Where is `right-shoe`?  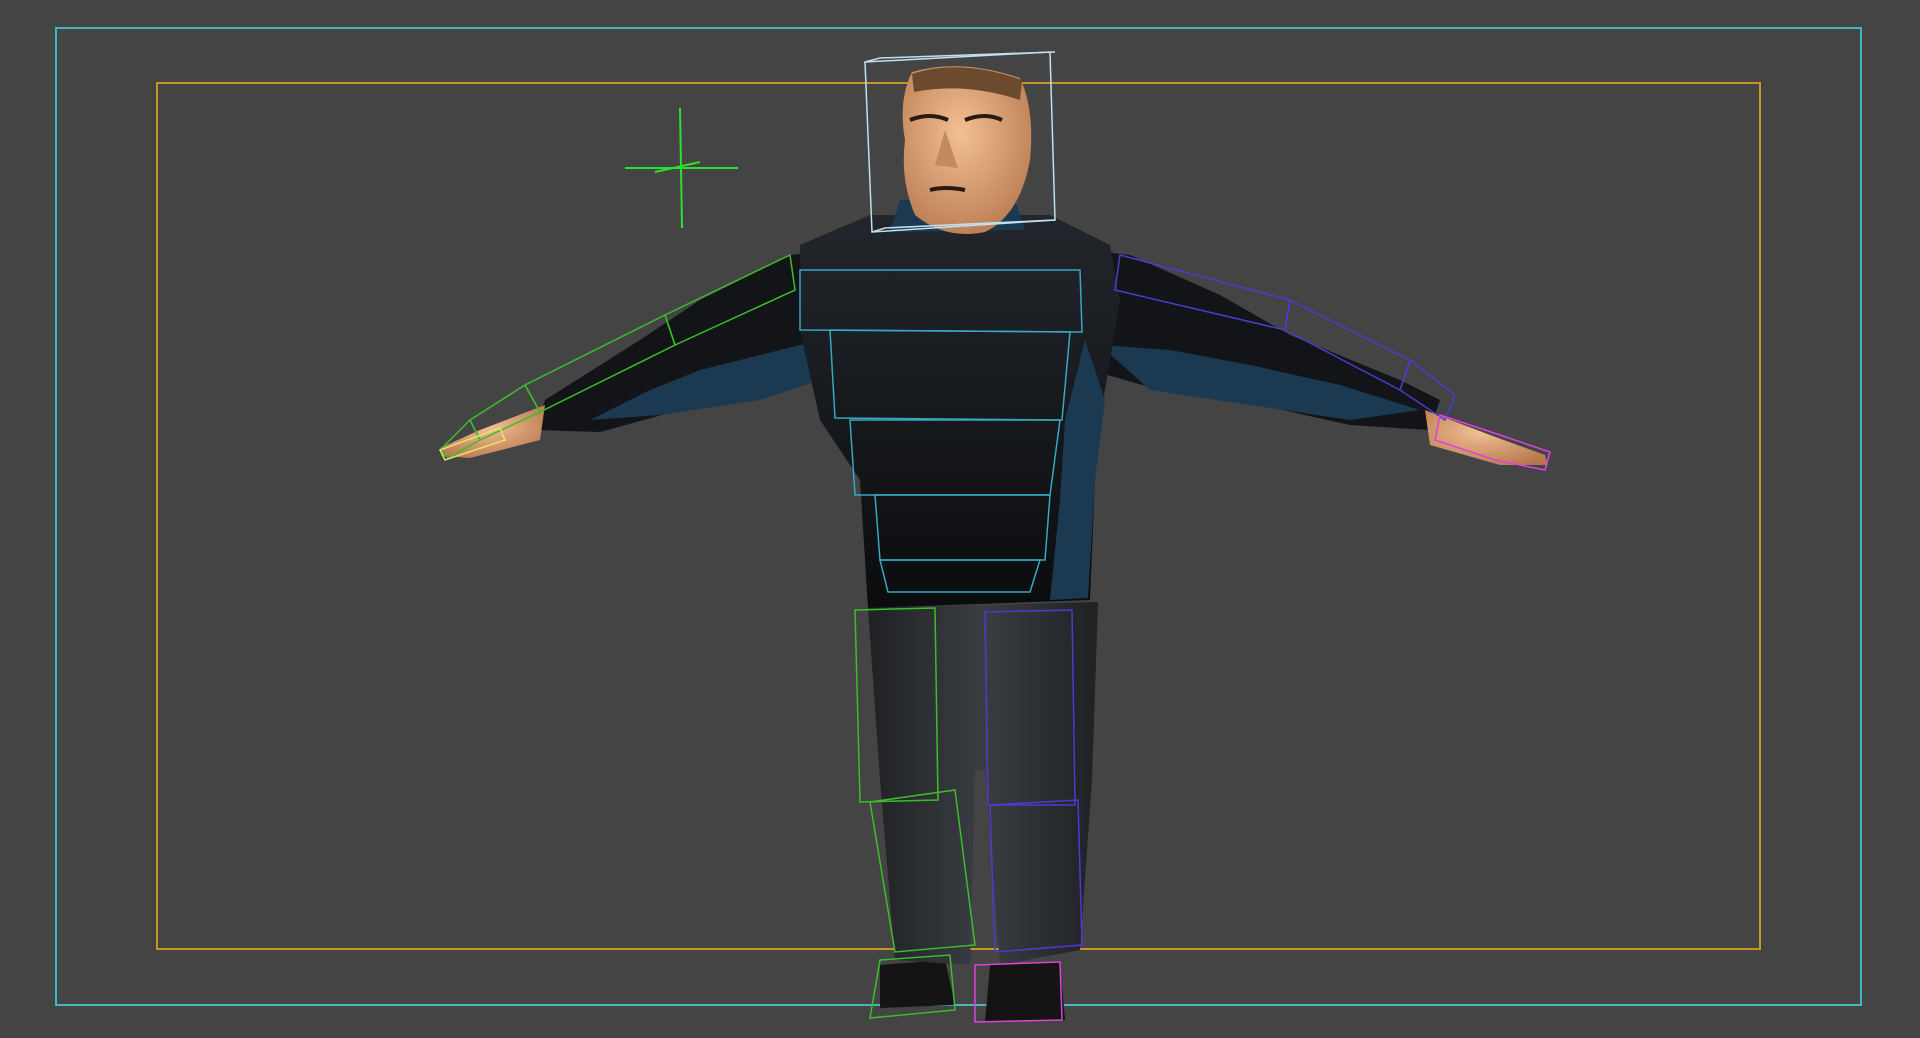 right-shoe is located at coordinates (1025, 992).